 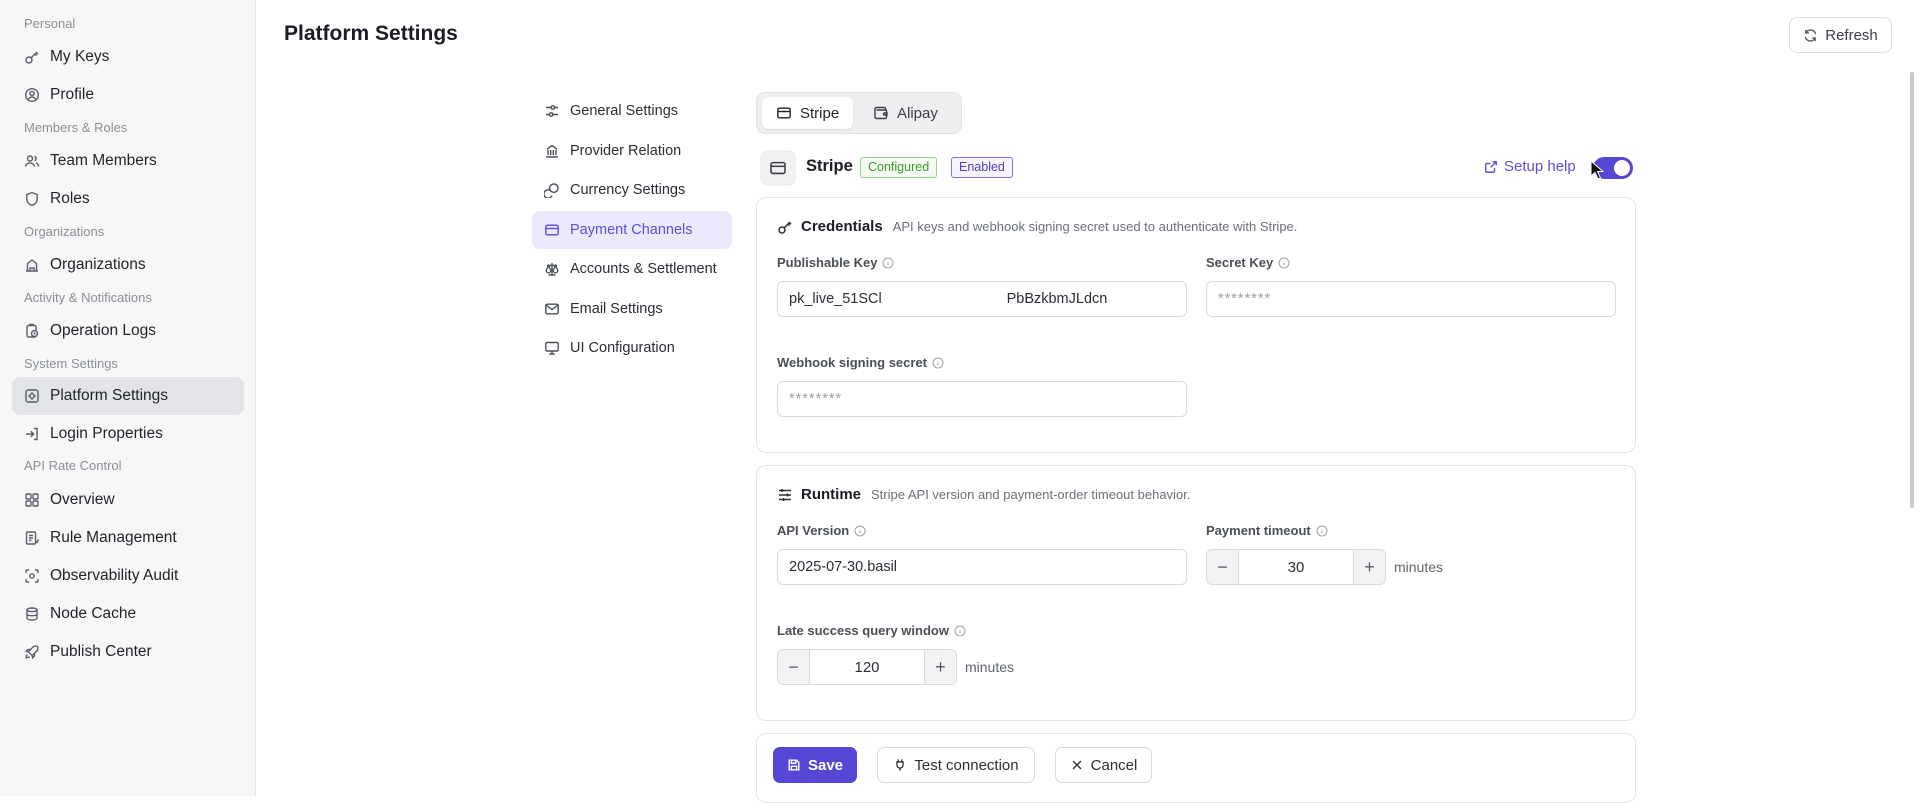 What do you see at coordinates (881, 113) in the screenshot?
I see `wallet-icon` at bounding box center [881, 113].